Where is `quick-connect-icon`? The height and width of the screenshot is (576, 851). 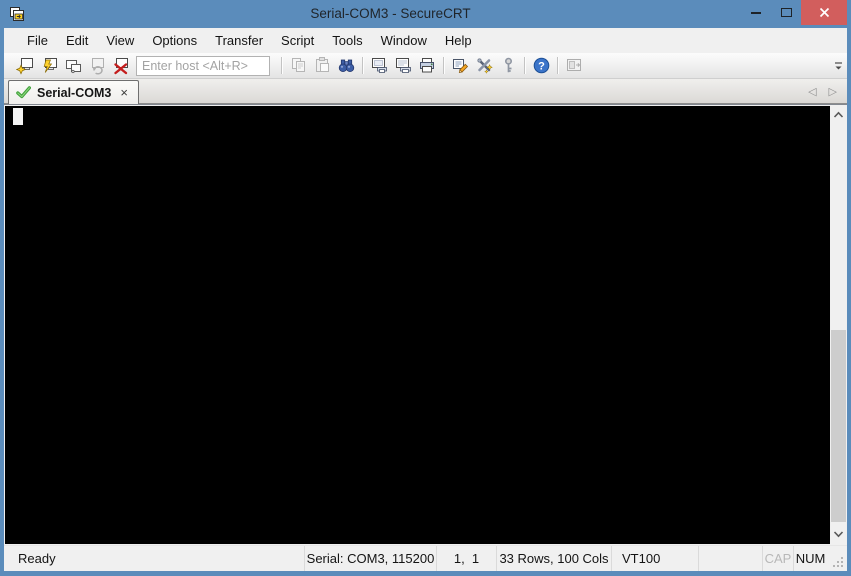 quick-connect-icon is located at coordinates (50, 65).